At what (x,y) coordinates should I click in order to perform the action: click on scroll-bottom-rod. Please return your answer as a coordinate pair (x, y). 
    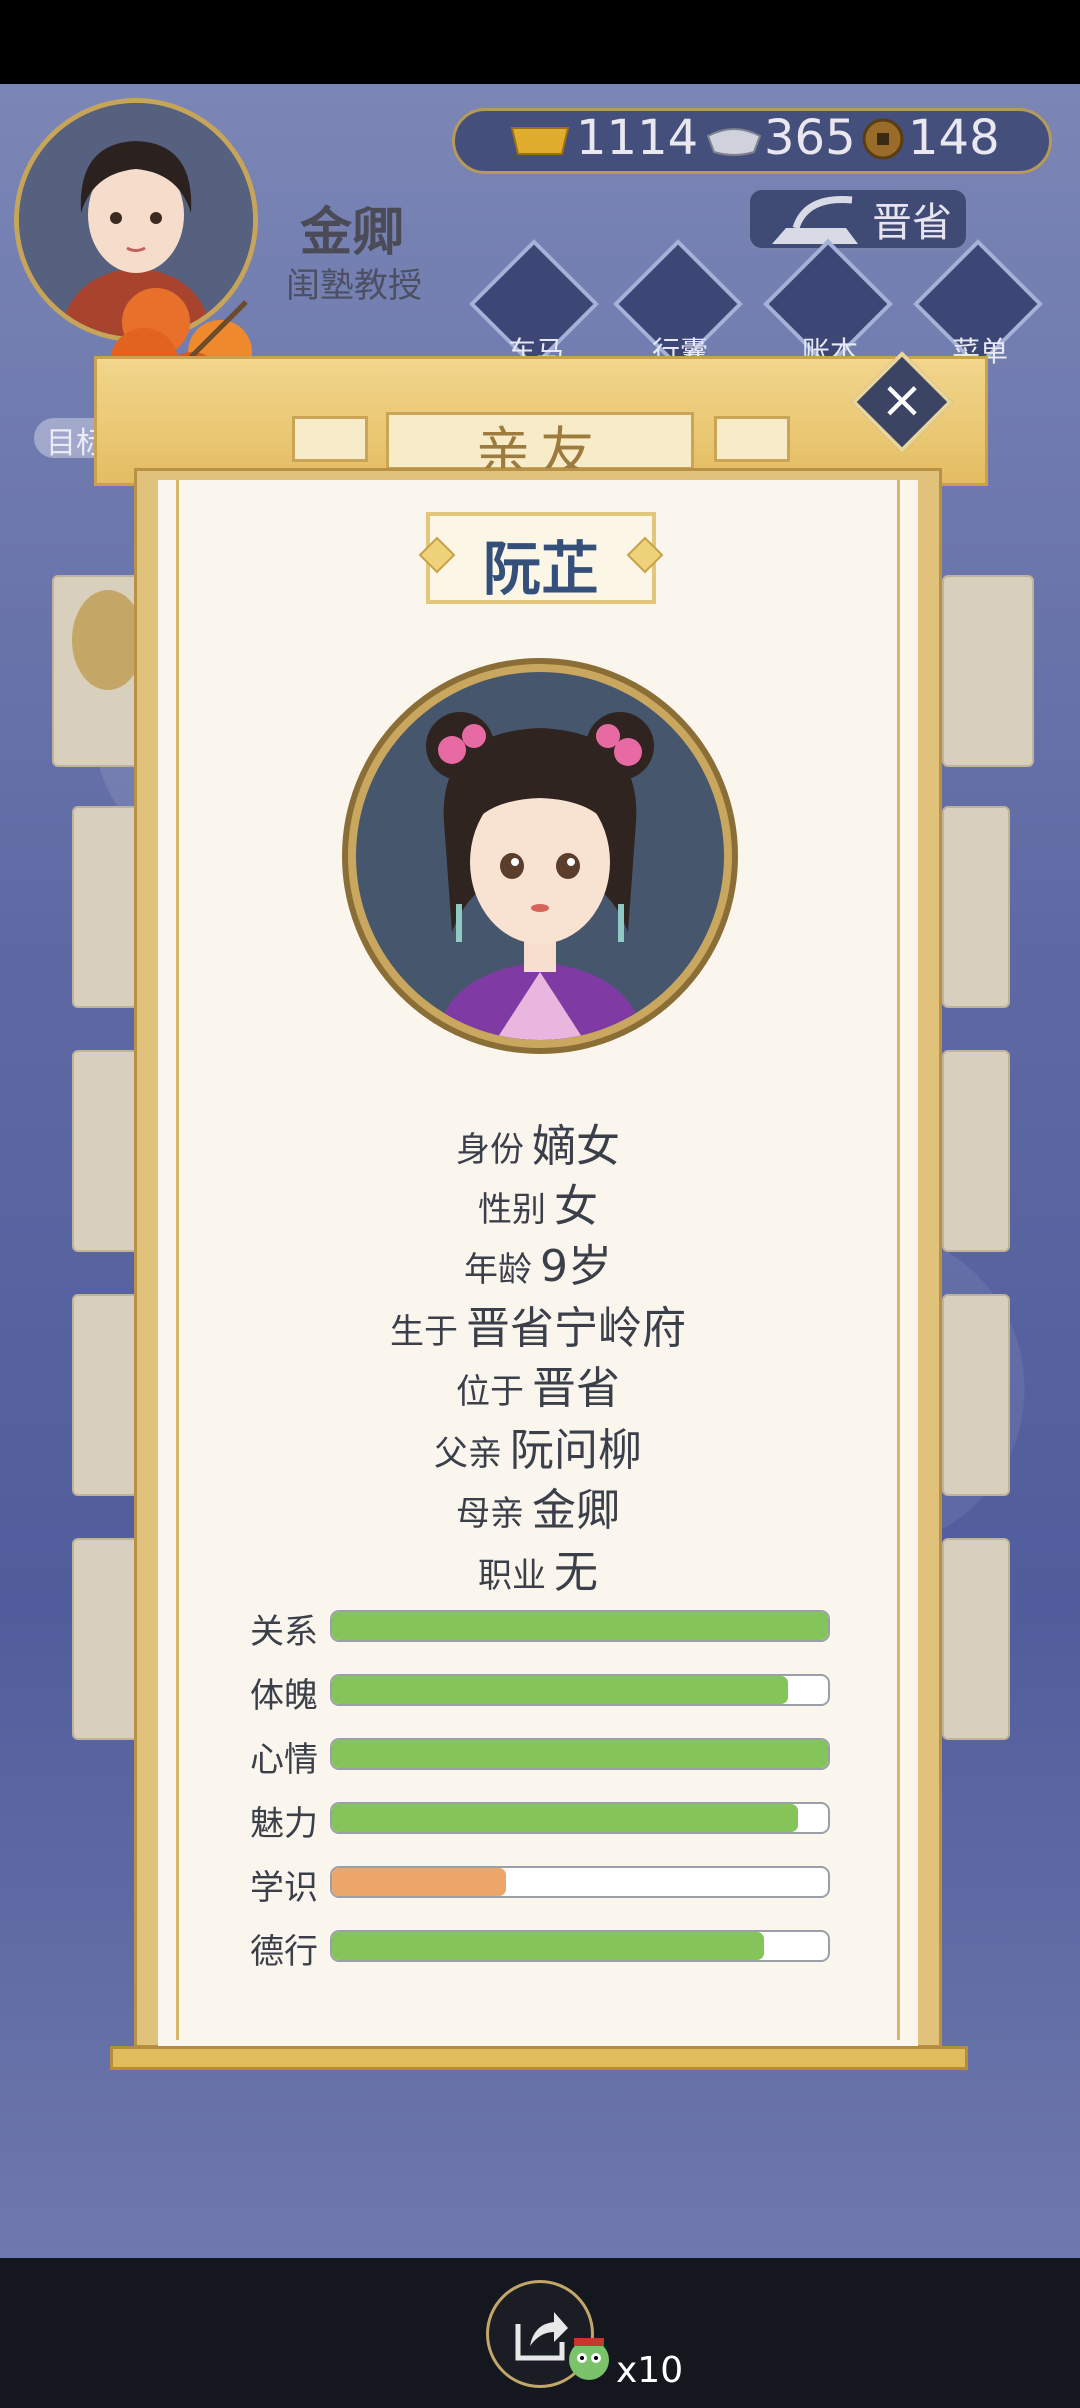
    Looking at the image, I should click on (539, 2058).